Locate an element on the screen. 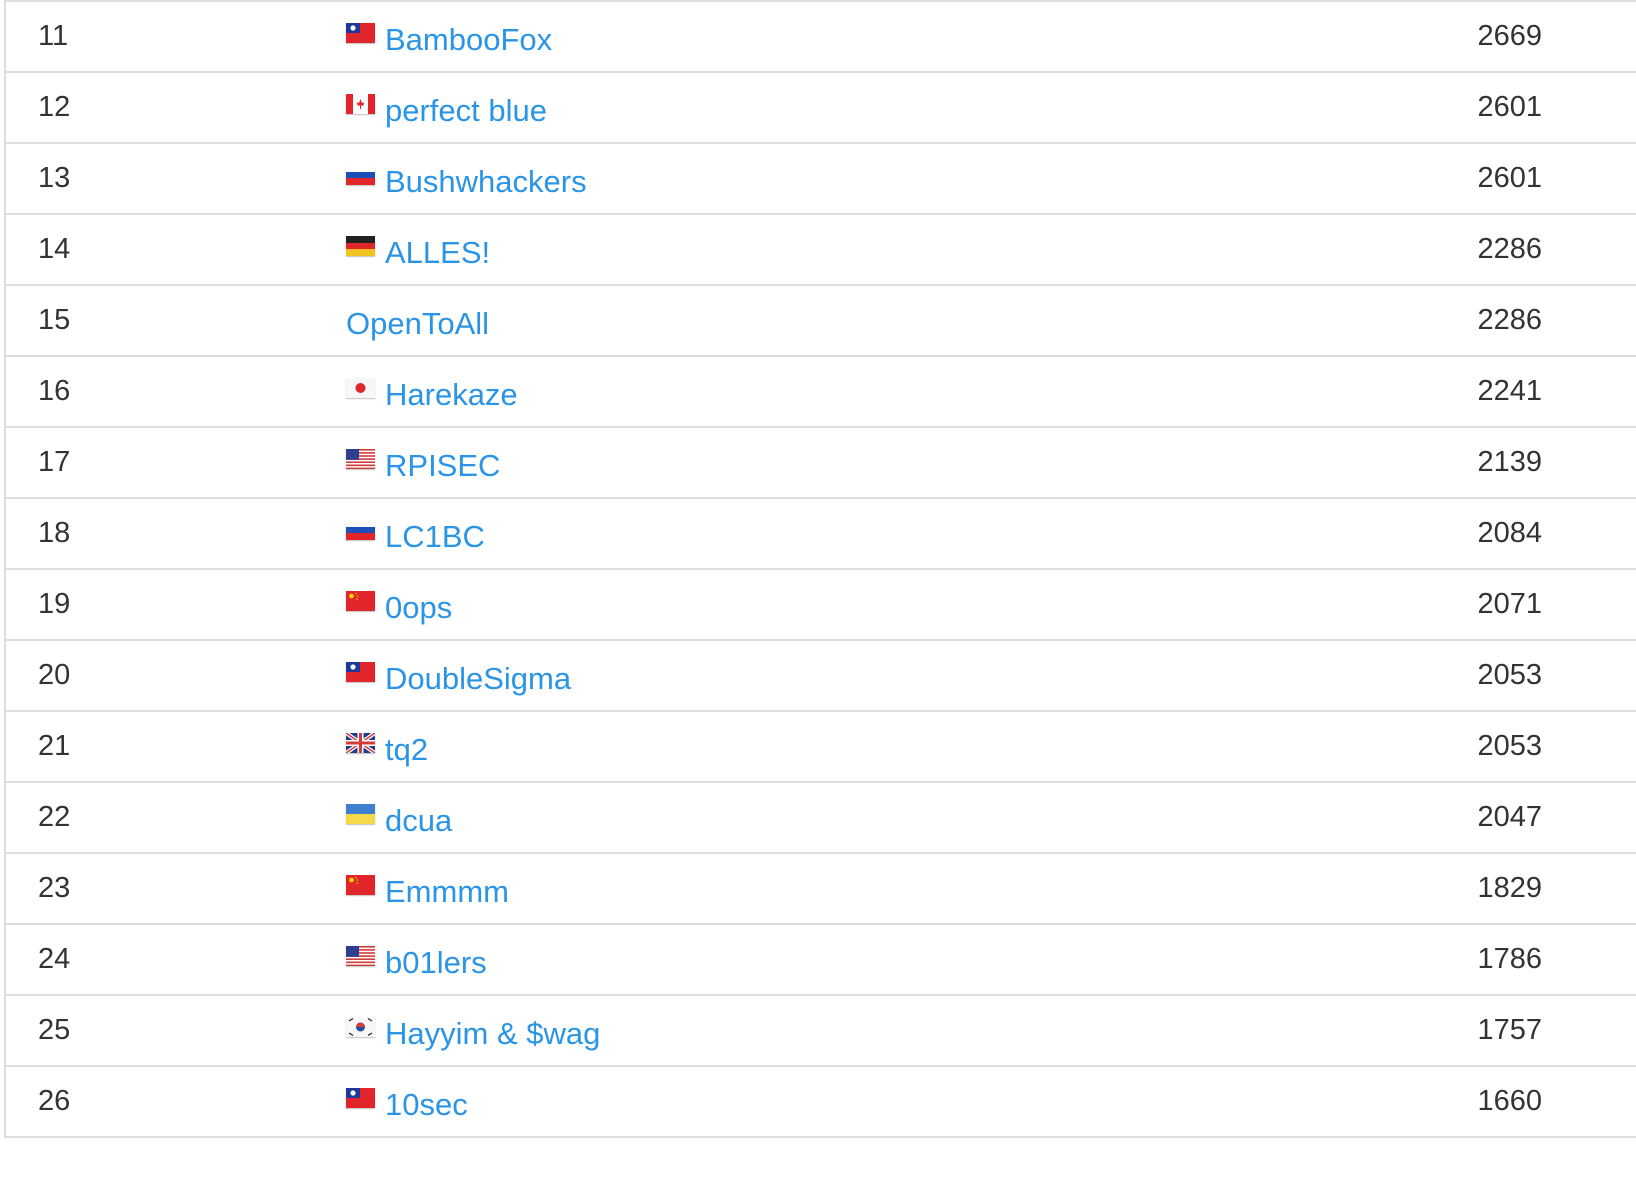 This screenshot has height=1190, width=1636. team-cell: RPISEC is located at coordinates (423, 462).